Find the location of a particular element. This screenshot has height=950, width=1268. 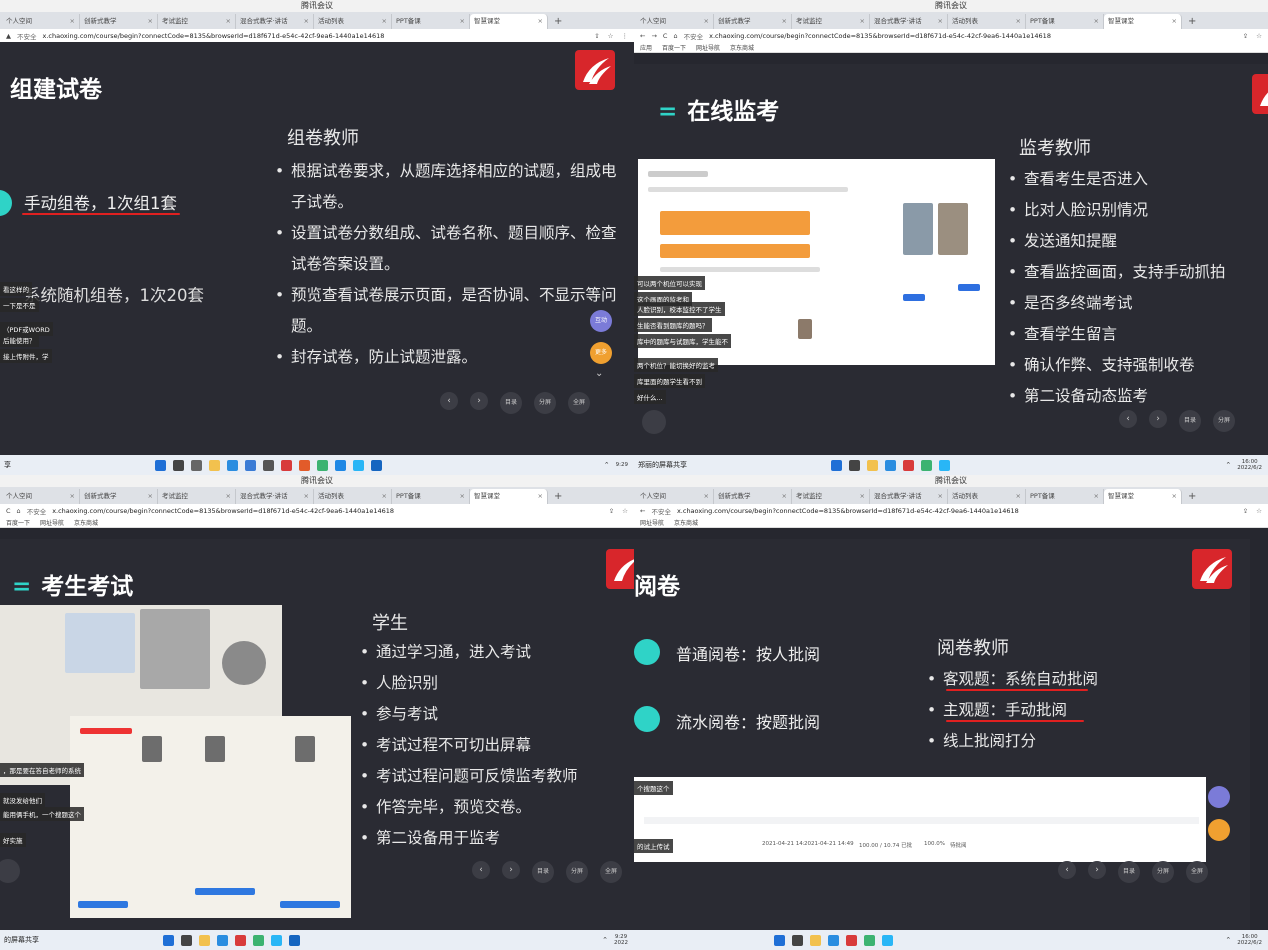

home-icon: ⌂ is located at coordinates (19, 511).